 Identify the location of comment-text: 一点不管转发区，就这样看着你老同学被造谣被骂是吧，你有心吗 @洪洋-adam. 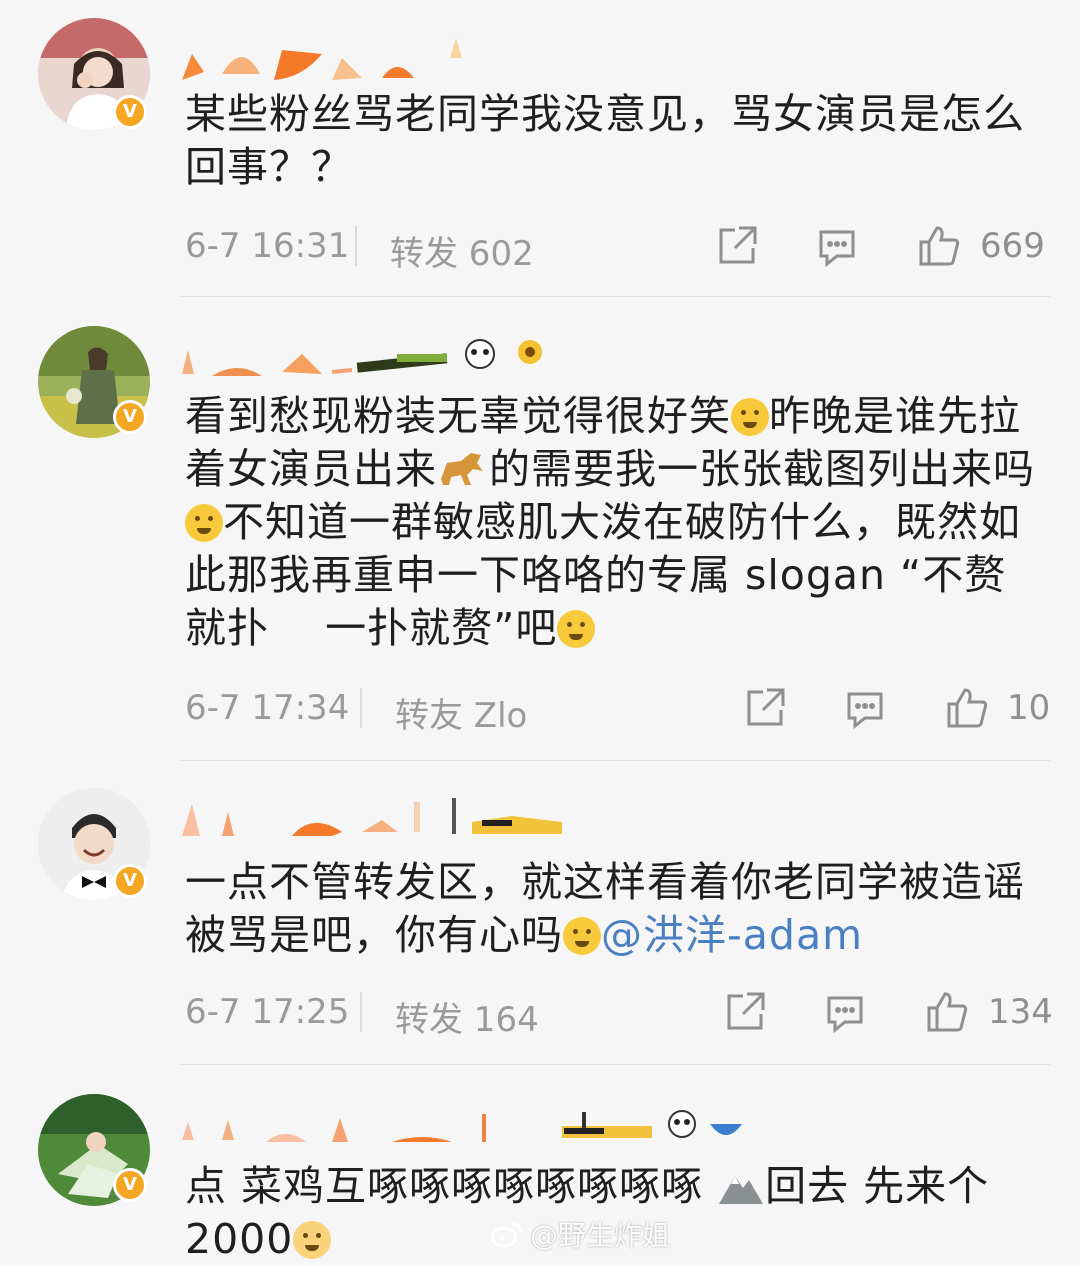
(605, 908).